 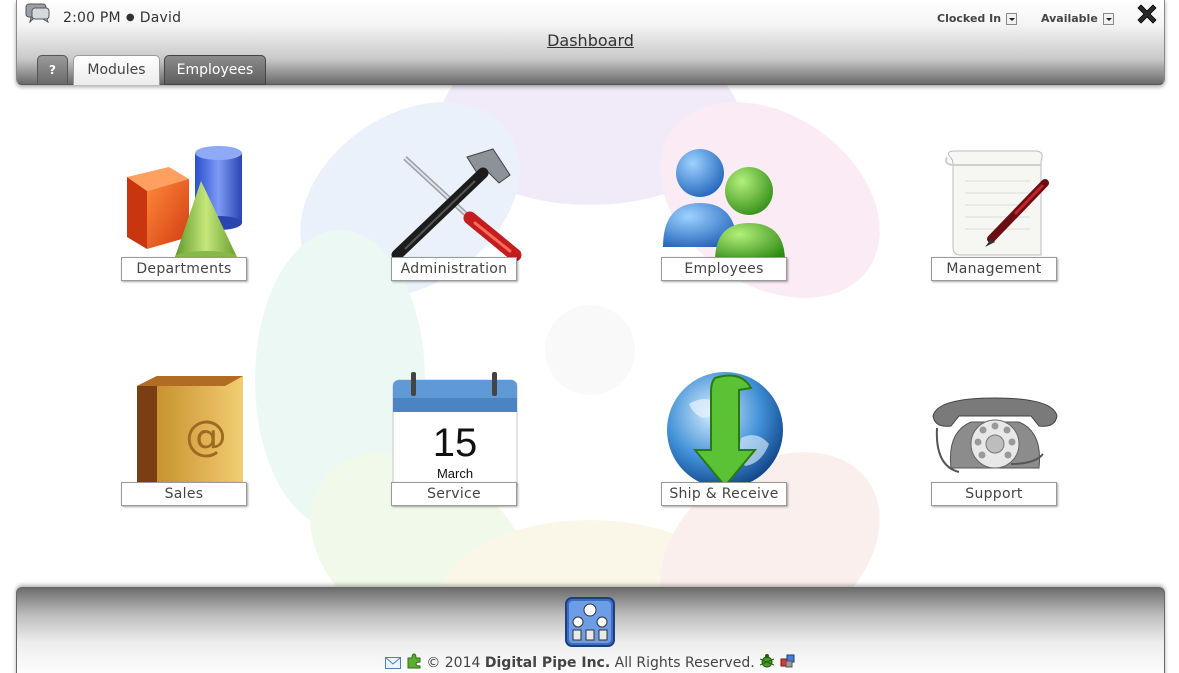 I want to click on administration-tools-icon, so click(x=456, y=205).